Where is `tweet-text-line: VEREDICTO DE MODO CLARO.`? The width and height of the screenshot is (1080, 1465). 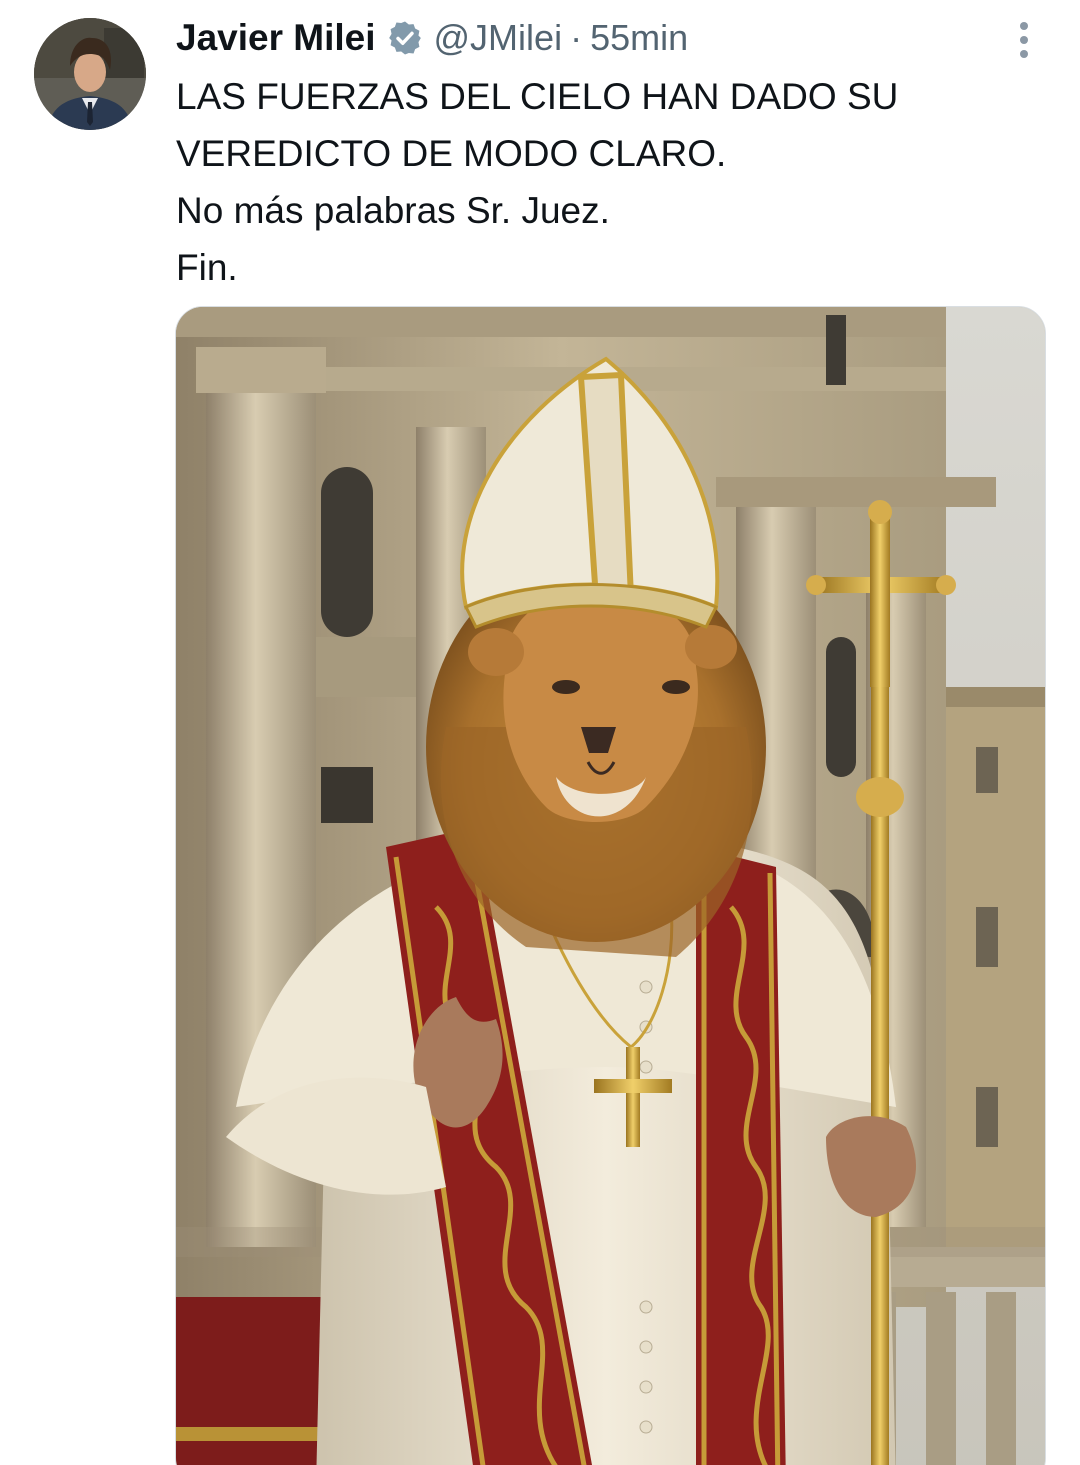 tweet-text-line: VEREDICTO DE MODO CLARO. is located at coordinates (451, 153).